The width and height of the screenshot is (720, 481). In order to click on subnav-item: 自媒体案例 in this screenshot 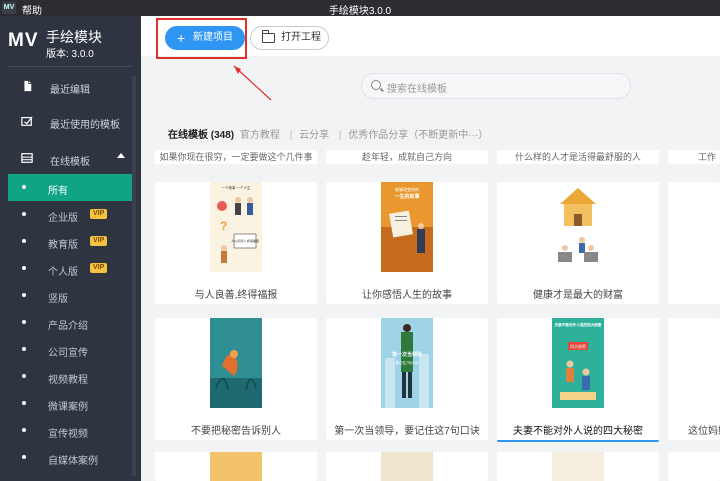, I will do `click(70, 457)`.